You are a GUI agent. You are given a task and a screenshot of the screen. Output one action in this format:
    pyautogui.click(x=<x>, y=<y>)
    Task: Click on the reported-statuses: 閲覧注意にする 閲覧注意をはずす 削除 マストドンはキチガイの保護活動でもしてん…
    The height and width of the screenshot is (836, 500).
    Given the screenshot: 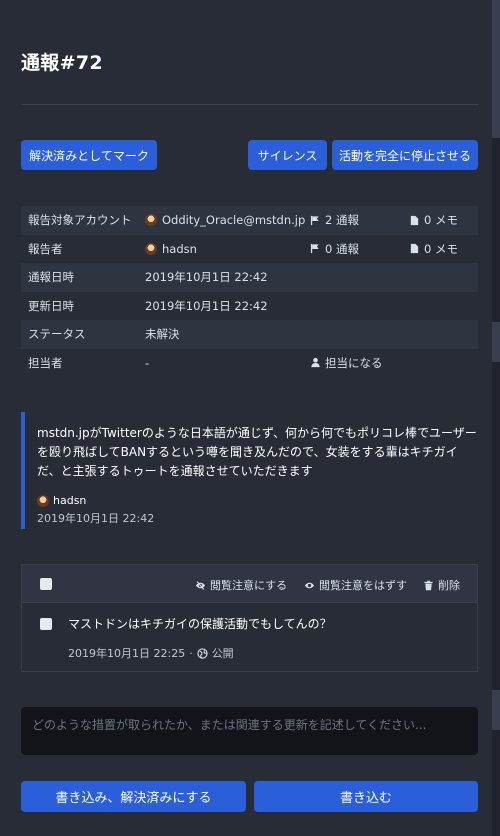 What is the action you would take?
    pyautogui.click(x=249, y=618)
    